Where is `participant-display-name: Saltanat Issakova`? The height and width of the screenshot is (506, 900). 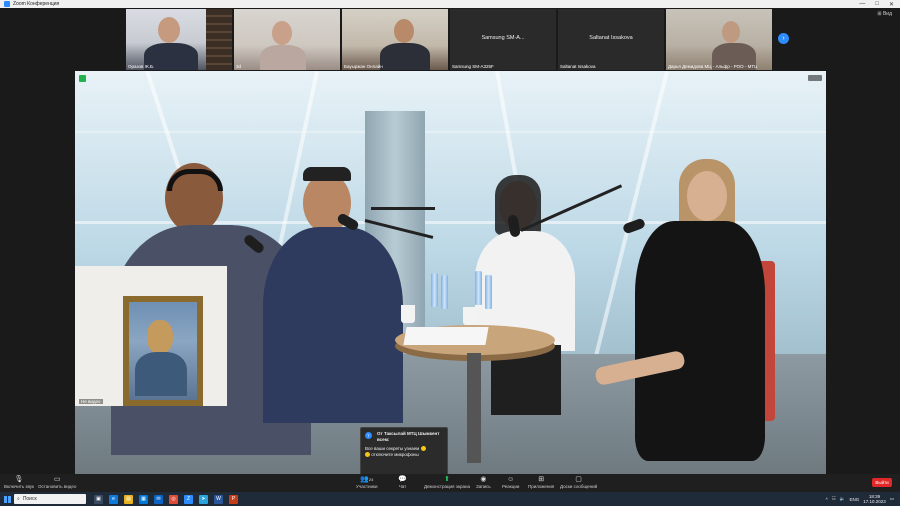
participant-display-name: Saltanat Issakova is located at coordinates (611, 38).